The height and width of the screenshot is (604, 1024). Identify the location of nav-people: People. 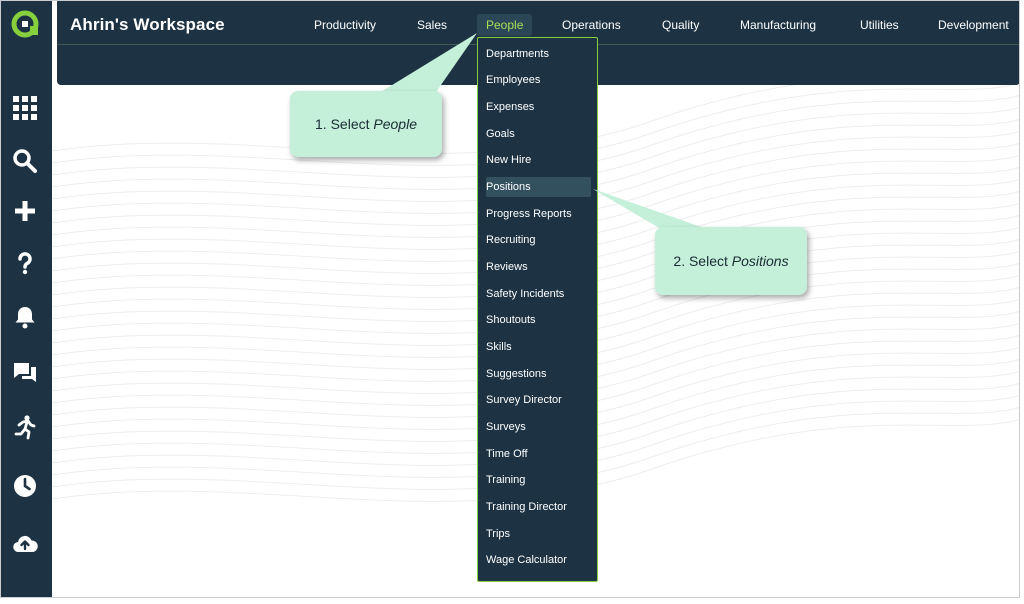
(505, 25).